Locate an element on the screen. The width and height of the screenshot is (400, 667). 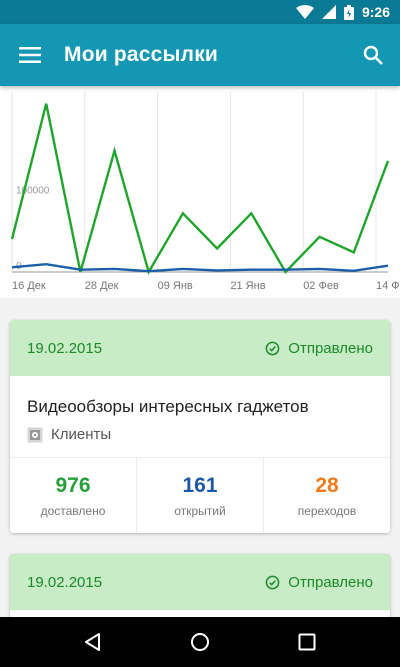
app-bar: Мои рассылки is located at coordinates (200, 55).